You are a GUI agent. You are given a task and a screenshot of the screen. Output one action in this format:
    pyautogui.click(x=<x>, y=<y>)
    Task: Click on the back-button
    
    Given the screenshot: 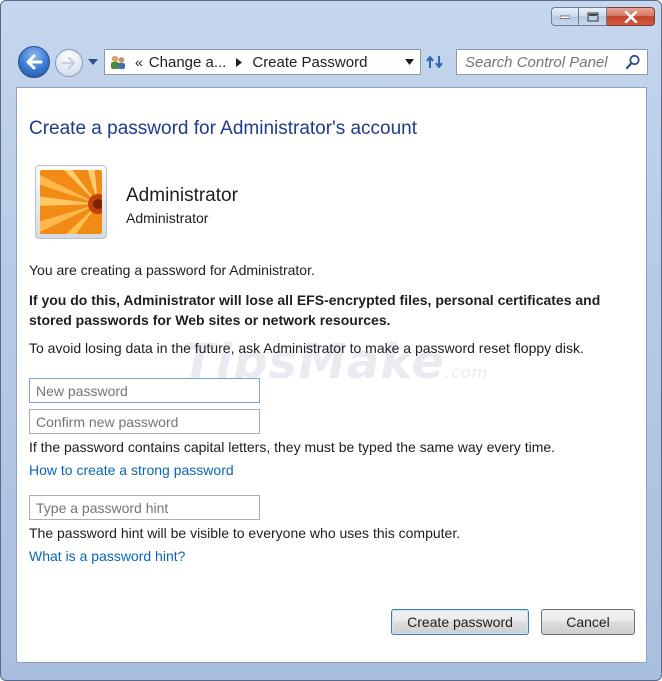 What is the action you would take?
    pyautogui.click(x=34, y=62)
    